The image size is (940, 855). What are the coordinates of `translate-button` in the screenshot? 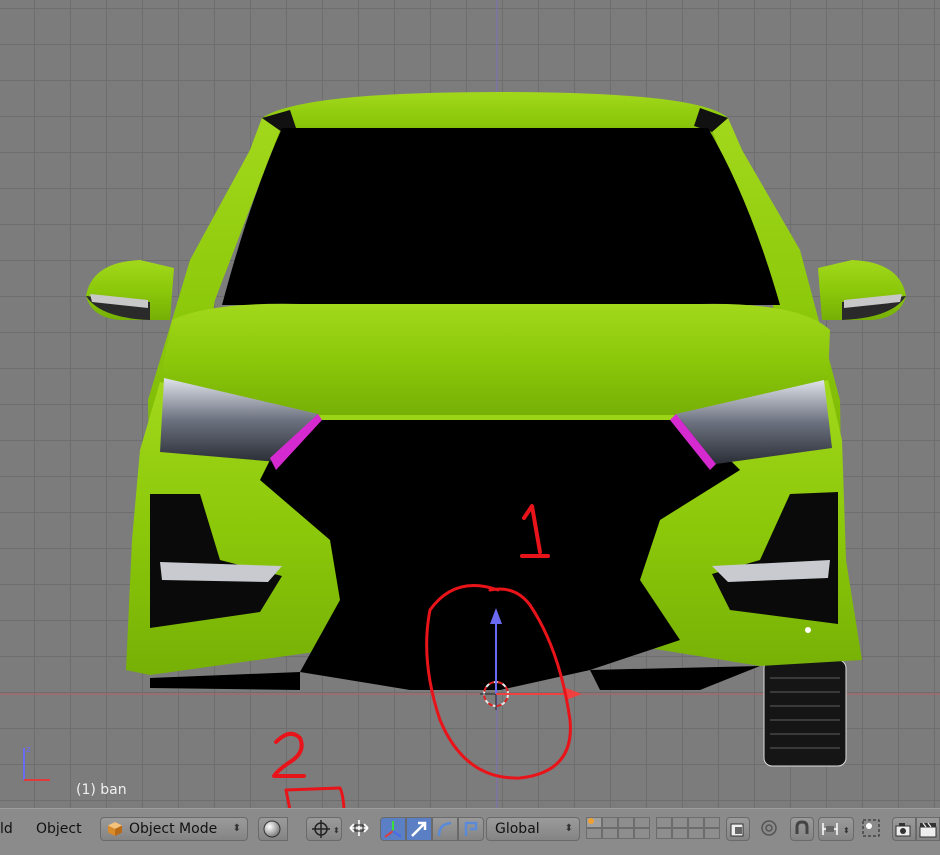 It's located at (393, 829).